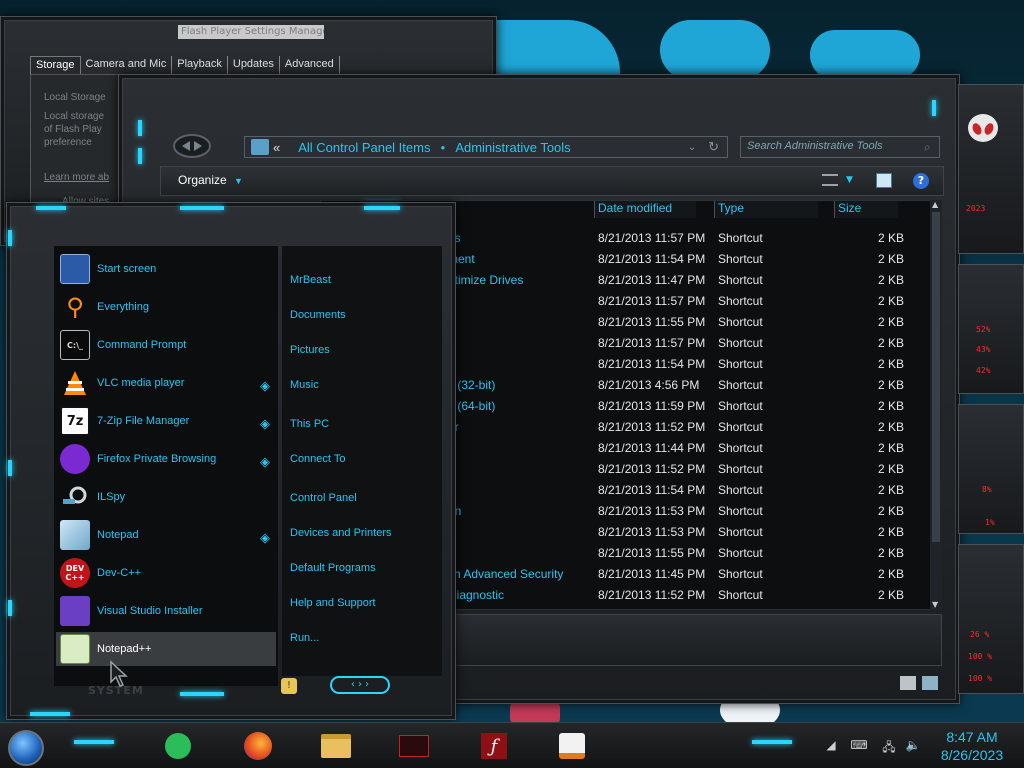  I want to click on shutdown-icon: !, so click(289, 686).